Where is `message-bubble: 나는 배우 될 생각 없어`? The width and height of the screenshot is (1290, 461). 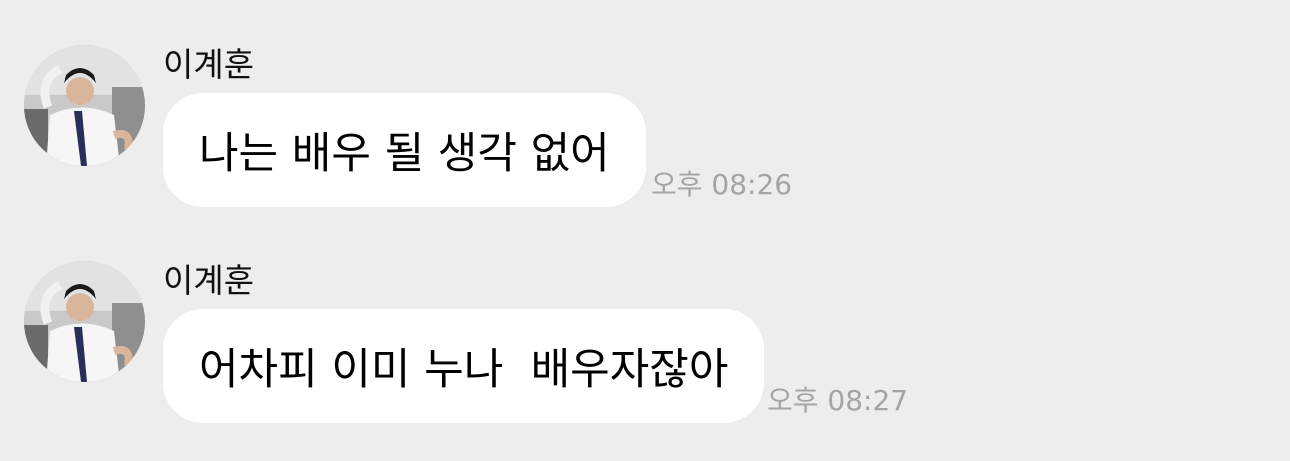
message-bubble: 나는 배우 될 생각 없어 is located at coordinates (404, 150).